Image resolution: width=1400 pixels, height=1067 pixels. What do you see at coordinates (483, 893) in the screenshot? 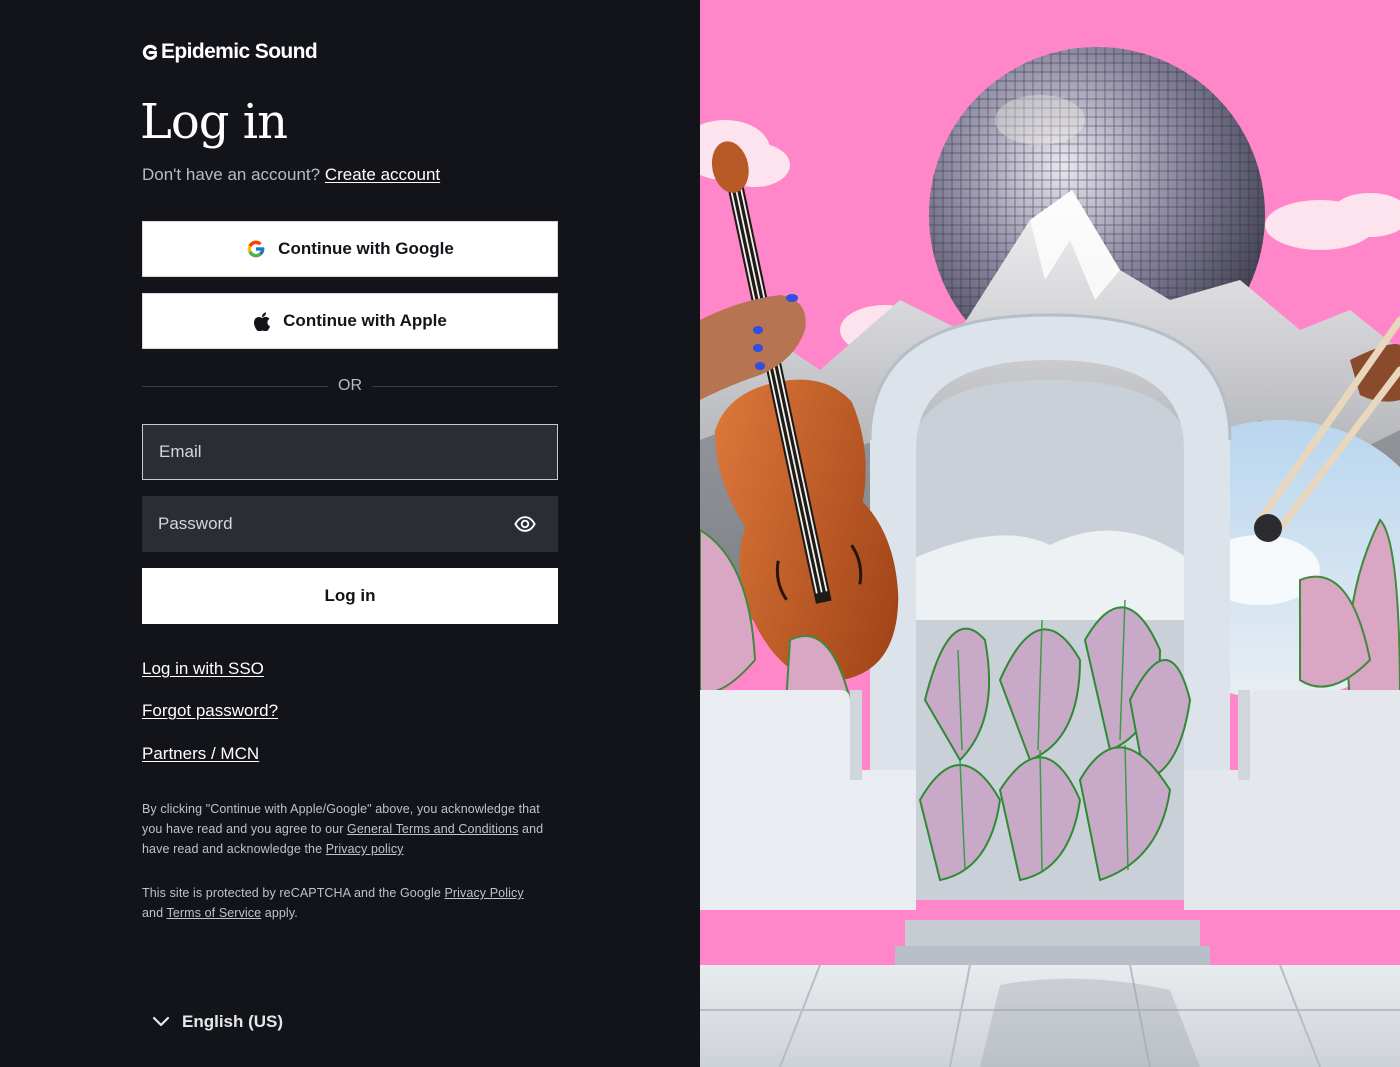
I see `google-privacy-policy-link: Privacy Policy` at bounding box center [483, 893].